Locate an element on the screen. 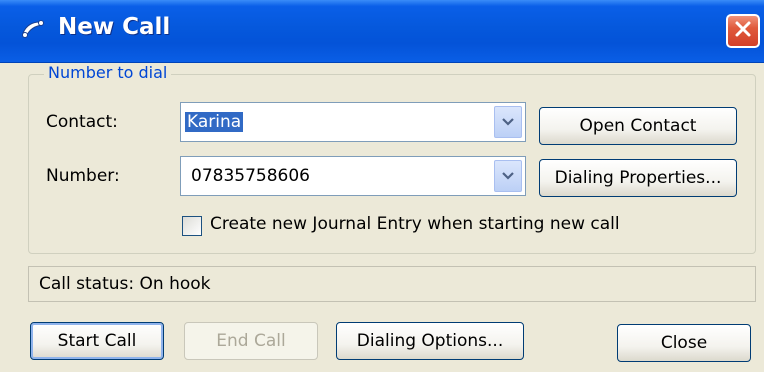 Image resolution: width=764 pixels, height=372 pixels. contact-dropdown-button is located at coordinates (508, 122).